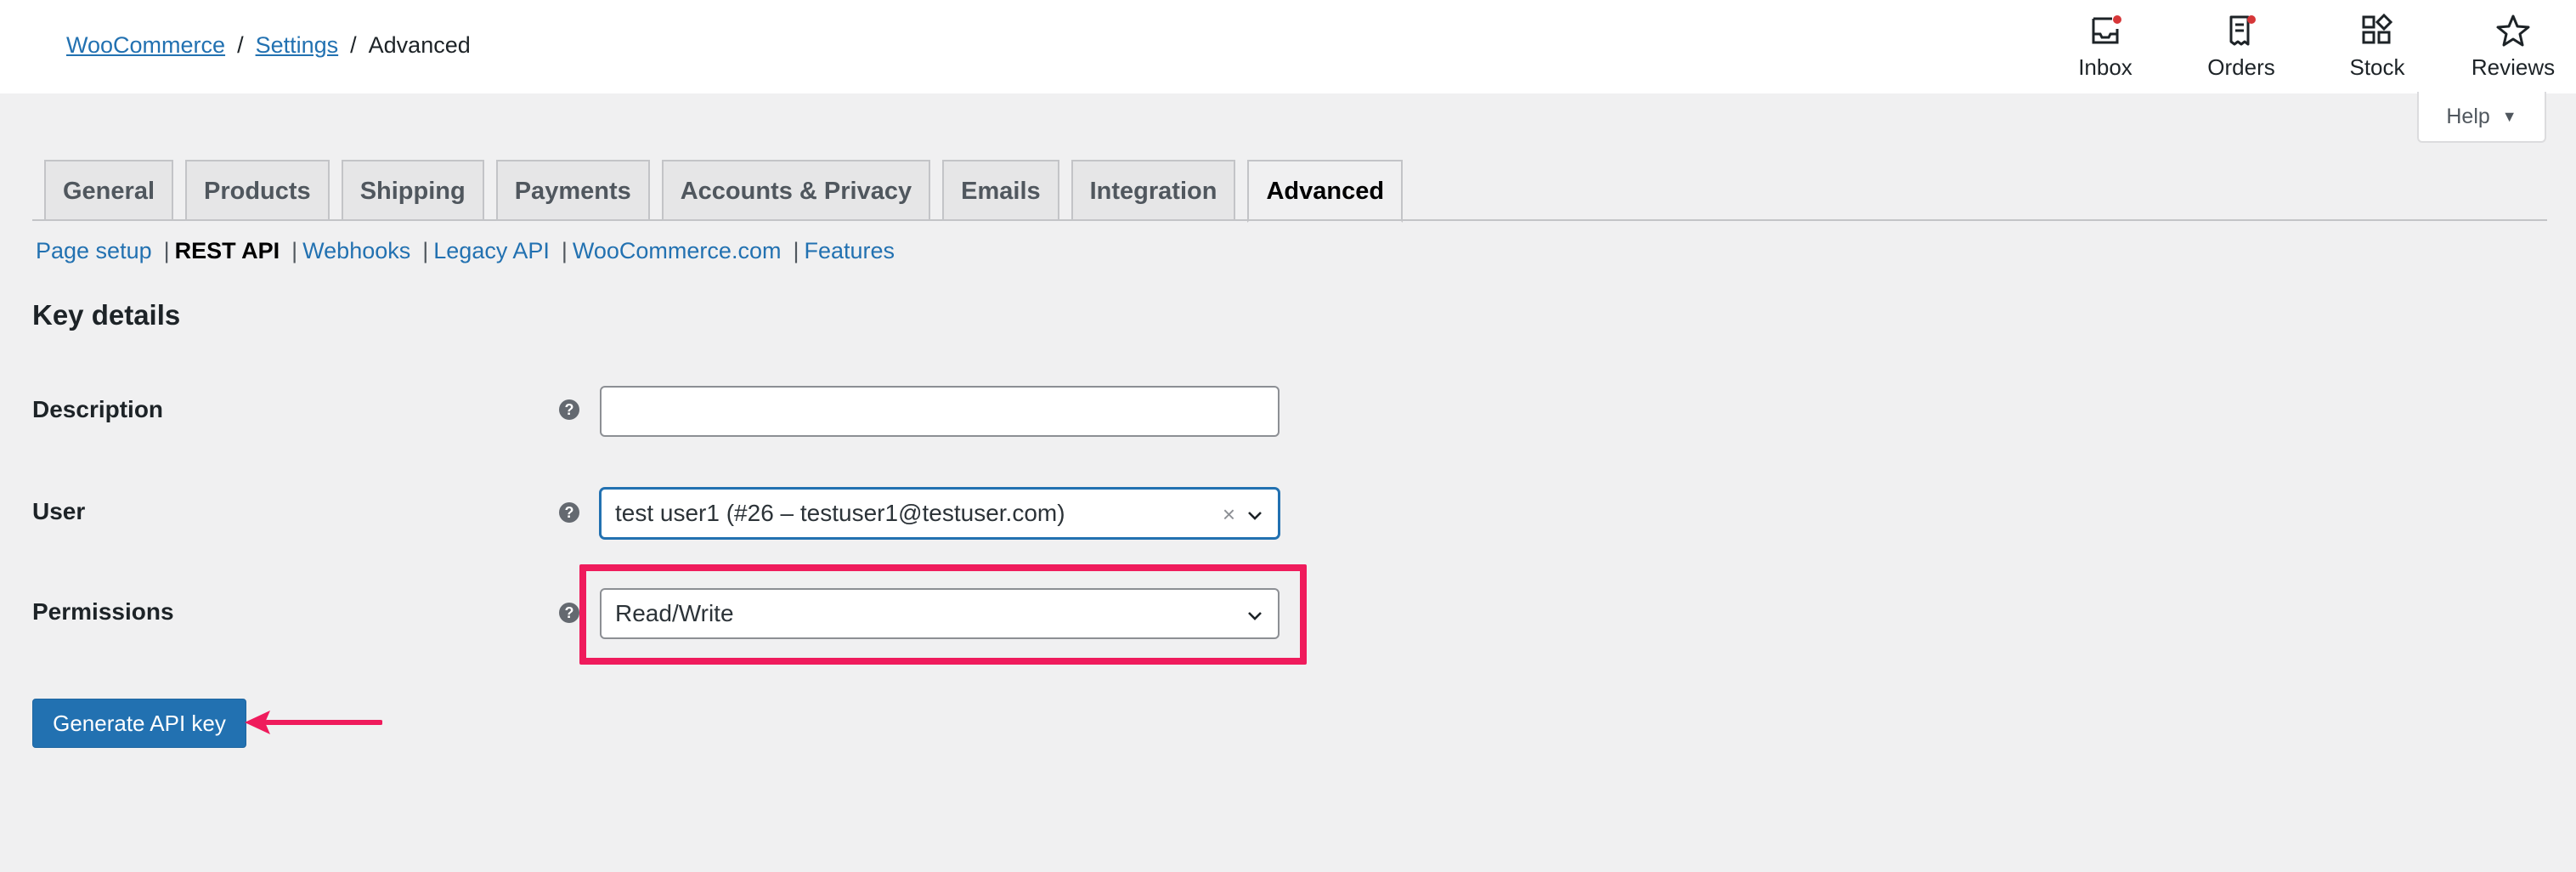 This screenshot has height=872, width=2576. Describe the element at coordinates (796, 190) in the screenshot. I see `tab-accounts-privacy: Accounts & Privacy` at that location.